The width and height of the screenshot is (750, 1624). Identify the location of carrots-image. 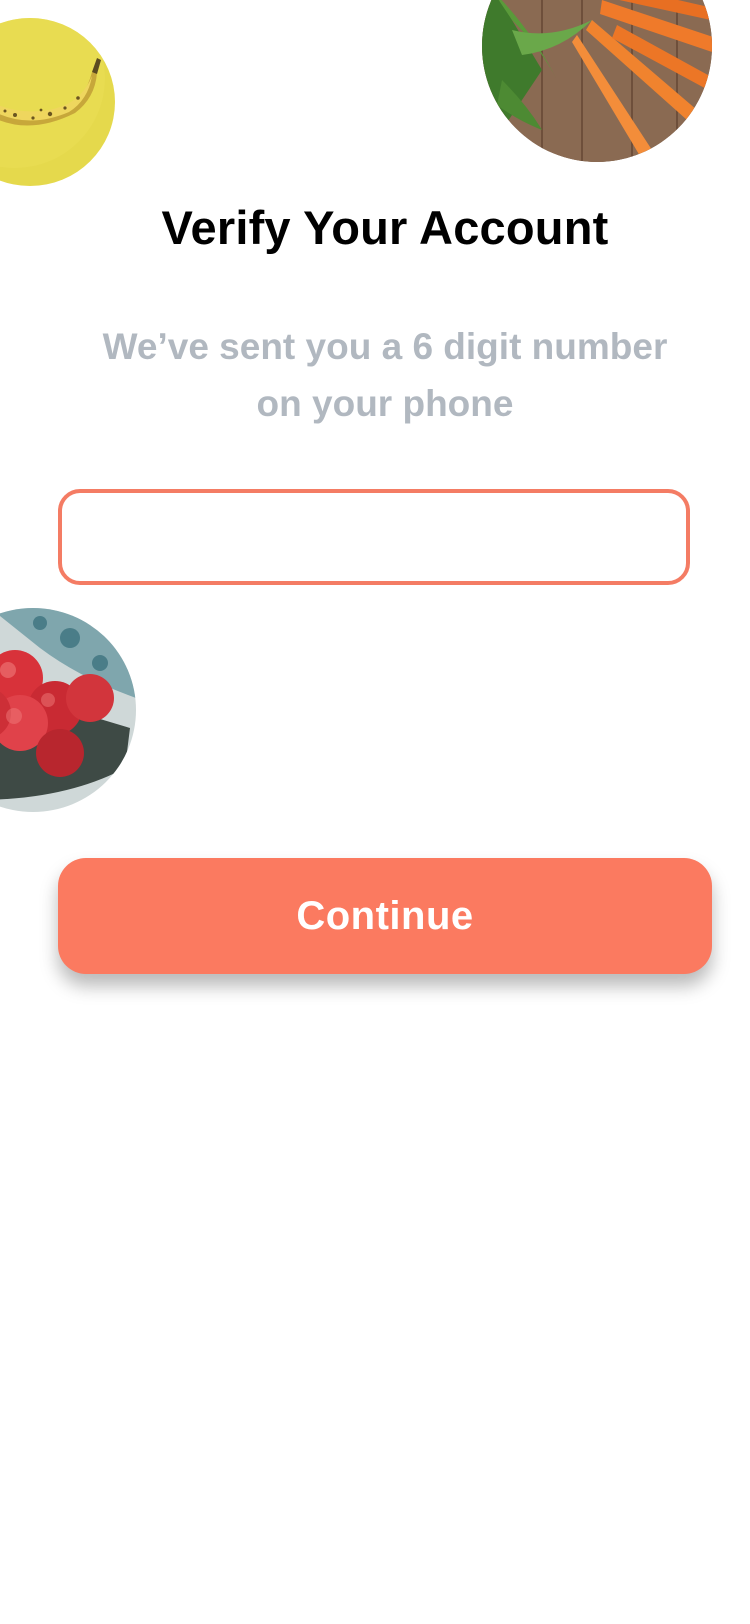
(597, 81).